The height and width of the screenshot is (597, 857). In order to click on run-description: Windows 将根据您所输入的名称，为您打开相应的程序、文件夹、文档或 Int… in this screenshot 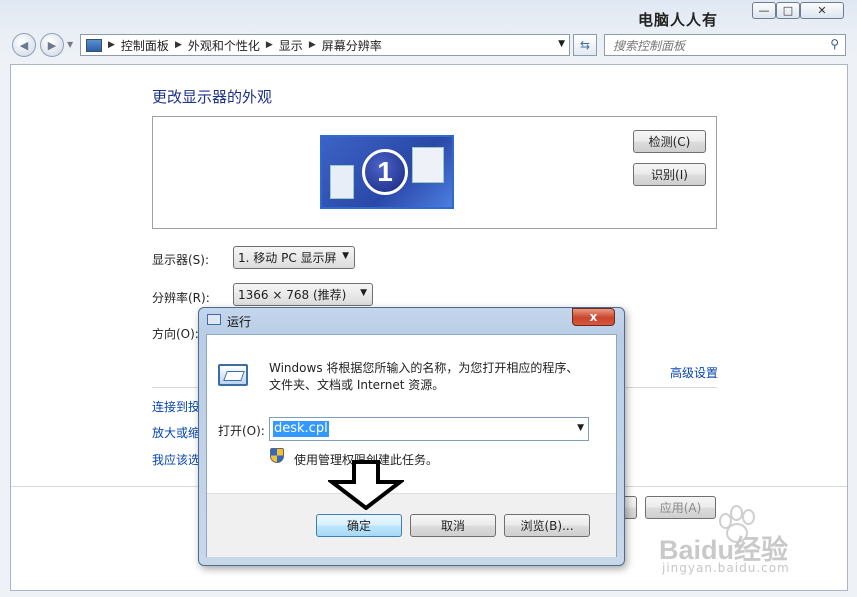, I will do `click(424, 376)`.